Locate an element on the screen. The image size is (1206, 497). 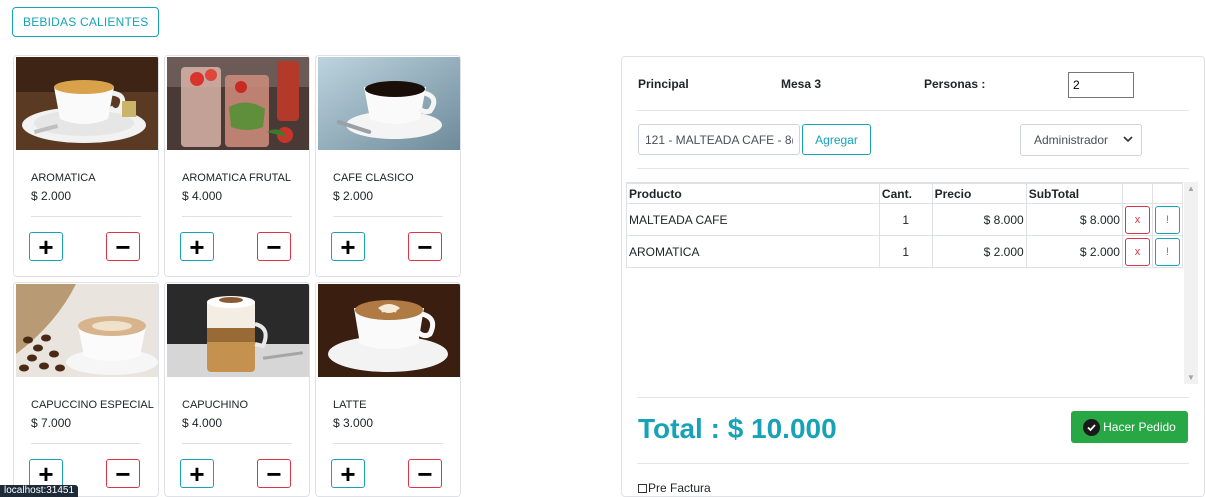
product-card: CAPUCHINO $ 4.000 + − is located at coordinates (237, 389).